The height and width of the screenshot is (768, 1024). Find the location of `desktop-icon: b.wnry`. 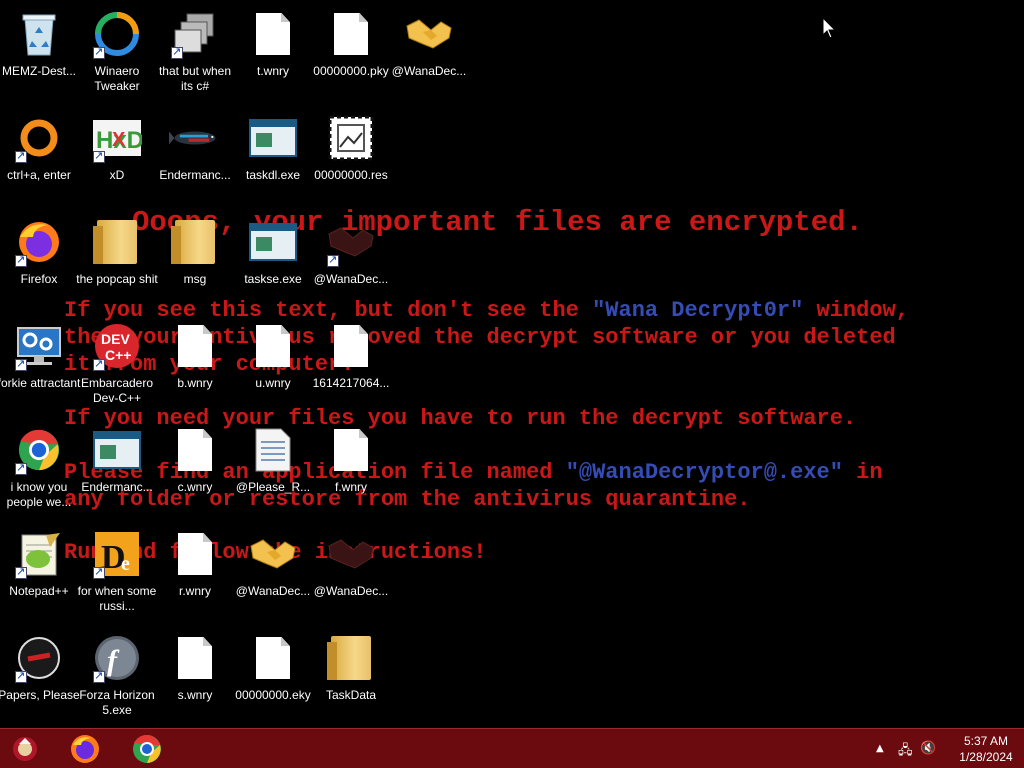

desktop-icon: b.wnry is located at coordinates (195, 355).